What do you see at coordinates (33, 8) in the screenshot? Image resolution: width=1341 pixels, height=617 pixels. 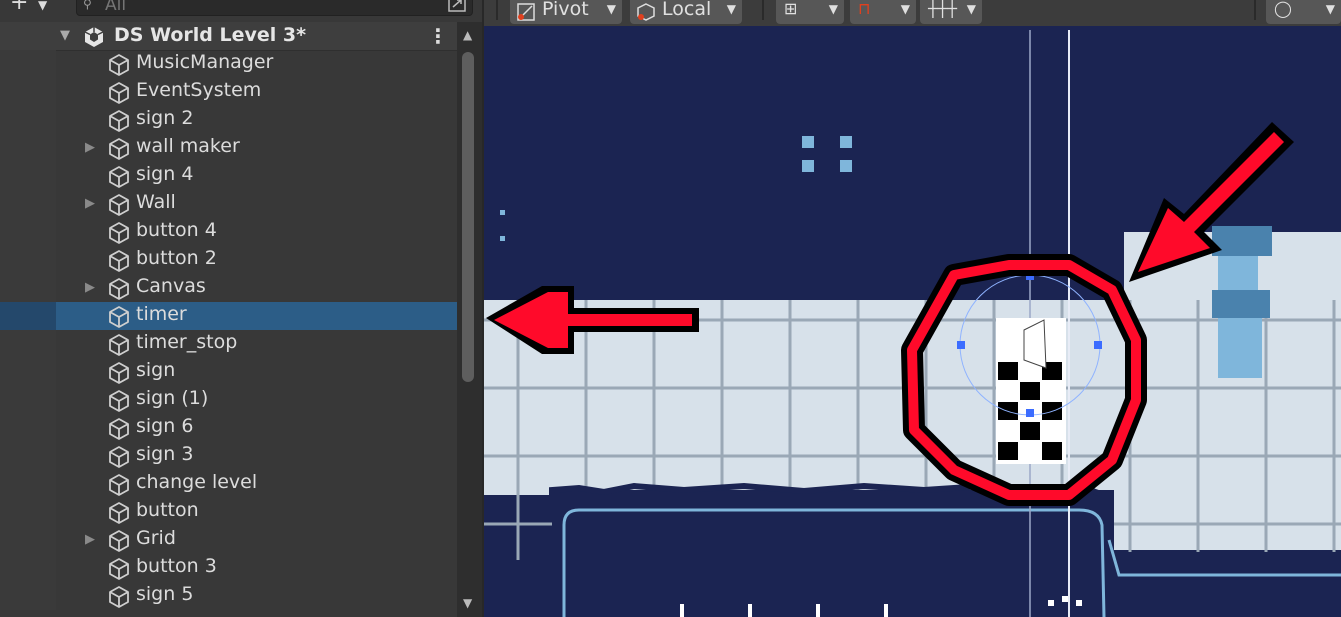 I see `add-object-button: + ▼` at bounding box center [33, 8].